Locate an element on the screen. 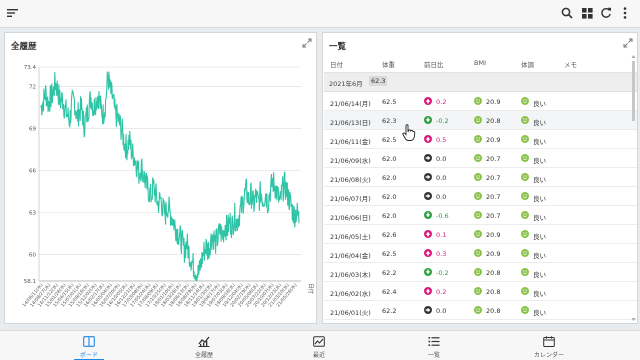 The width and height of the screenshot is (640, 360). month-group-row: 2021年6月 62.3 is located at coordinates (480, 82).